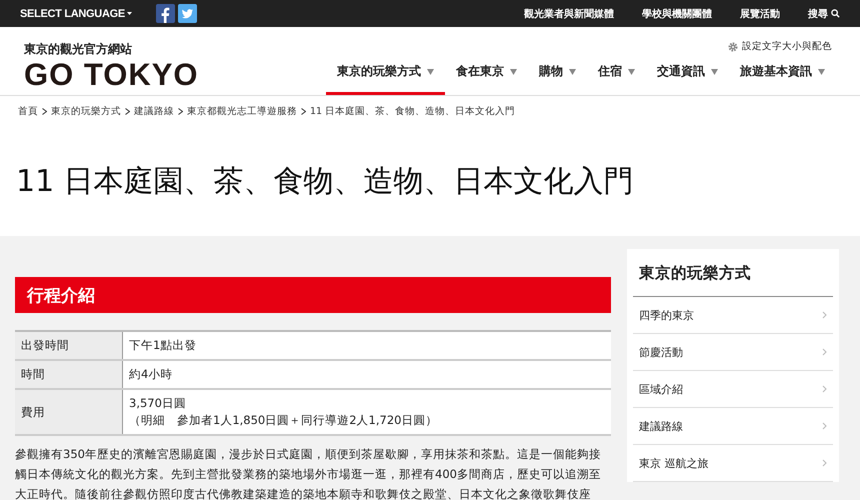 This screenshot has width=860, height=500. Describe the element at coordinates (308, 473) in the screenshot. I see `description-paragraph: 參觀擁有350年歷史的濱離宮恩賜庭園，漫步於日式庭園，順便到茶屋歇腳，享用抹茶和茶點。這是一個能夠接觸日本傳統文化的觀光方案。先到主營批發業務的築地場外市場逛一逛，那裡有400多間商店，歷史可以追溯至大正時代。隨後前往參觀仿照印度古代佛教建築建造的築地本願寺和歌舞伎之殿堂、日本文化之象徵歌舞伎座` at that location.